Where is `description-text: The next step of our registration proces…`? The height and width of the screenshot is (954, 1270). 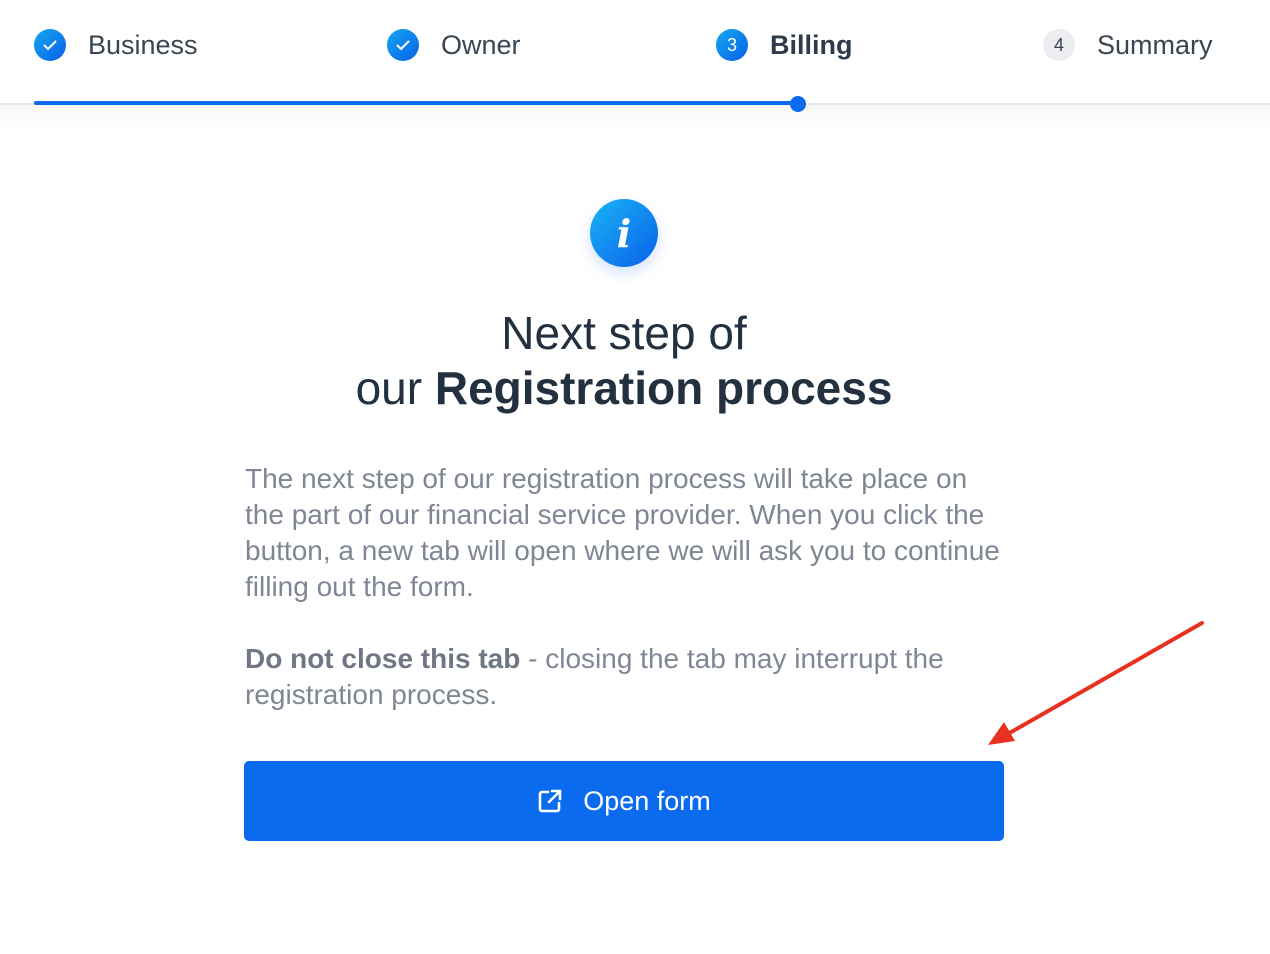
description-text: The next step of our registration proces… is located at coordinates (622, 532).